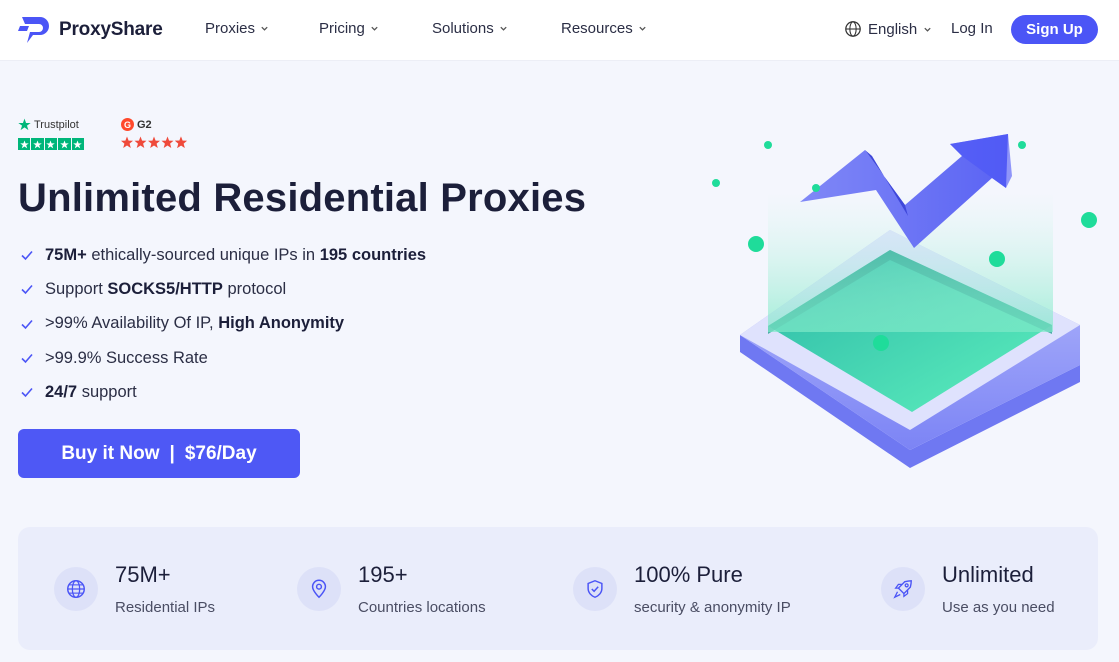 The height and width of the screenshot is (662, 1119). Describe the element at coordinates (998, 607) in the screenshot. I see `stat-label: Use as you need` at that location.